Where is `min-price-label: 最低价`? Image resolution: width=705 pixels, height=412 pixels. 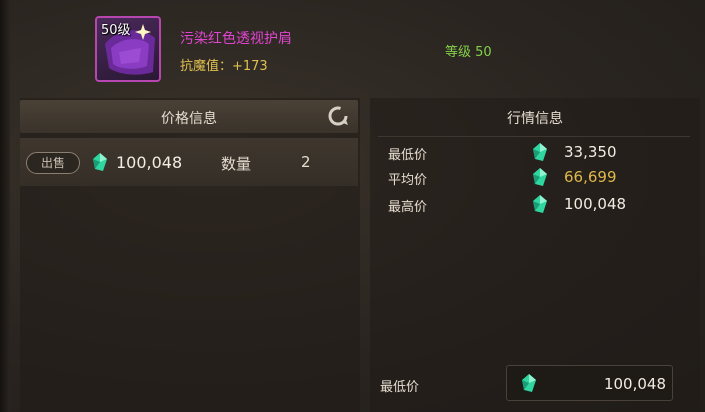
min-price-label: 最低价 is located at coordinates (408, 155).